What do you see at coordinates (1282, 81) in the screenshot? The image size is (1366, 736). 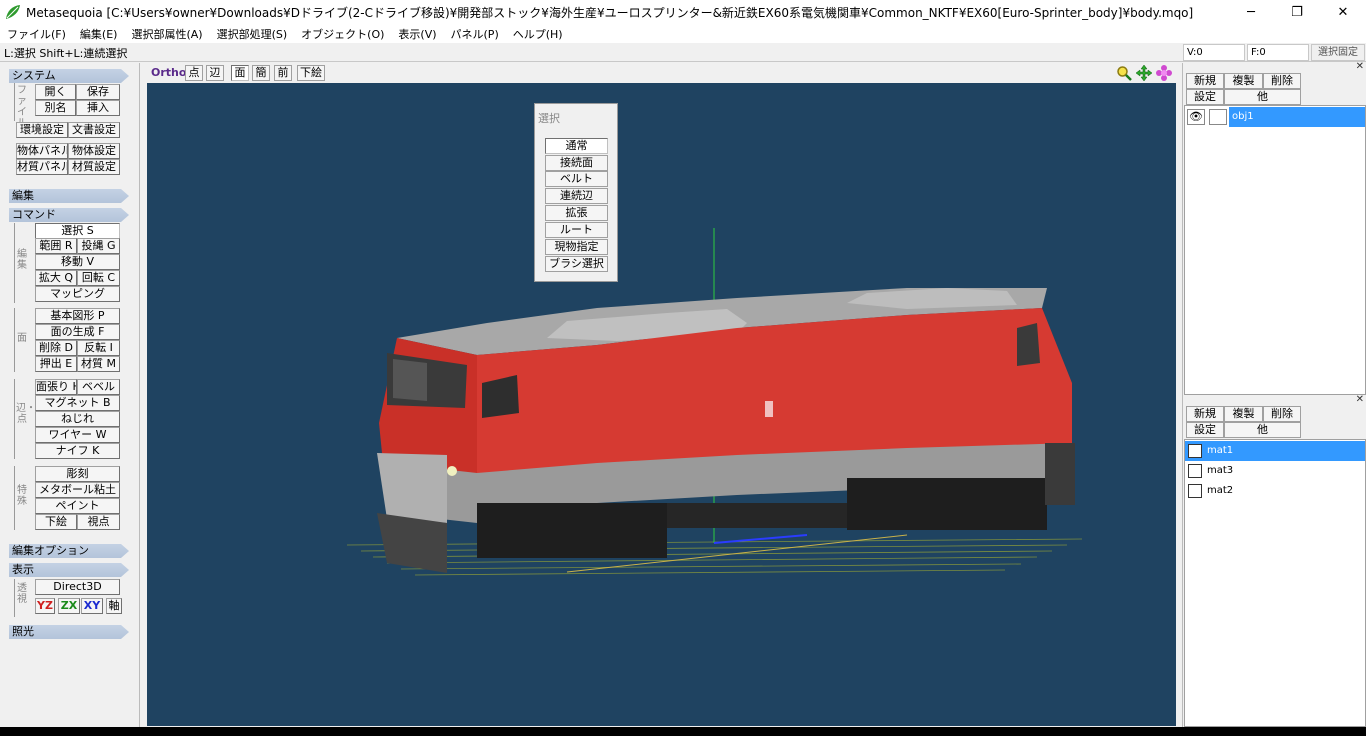 I see `object-delete-button: 削除` at bounding box center [1282, 81].